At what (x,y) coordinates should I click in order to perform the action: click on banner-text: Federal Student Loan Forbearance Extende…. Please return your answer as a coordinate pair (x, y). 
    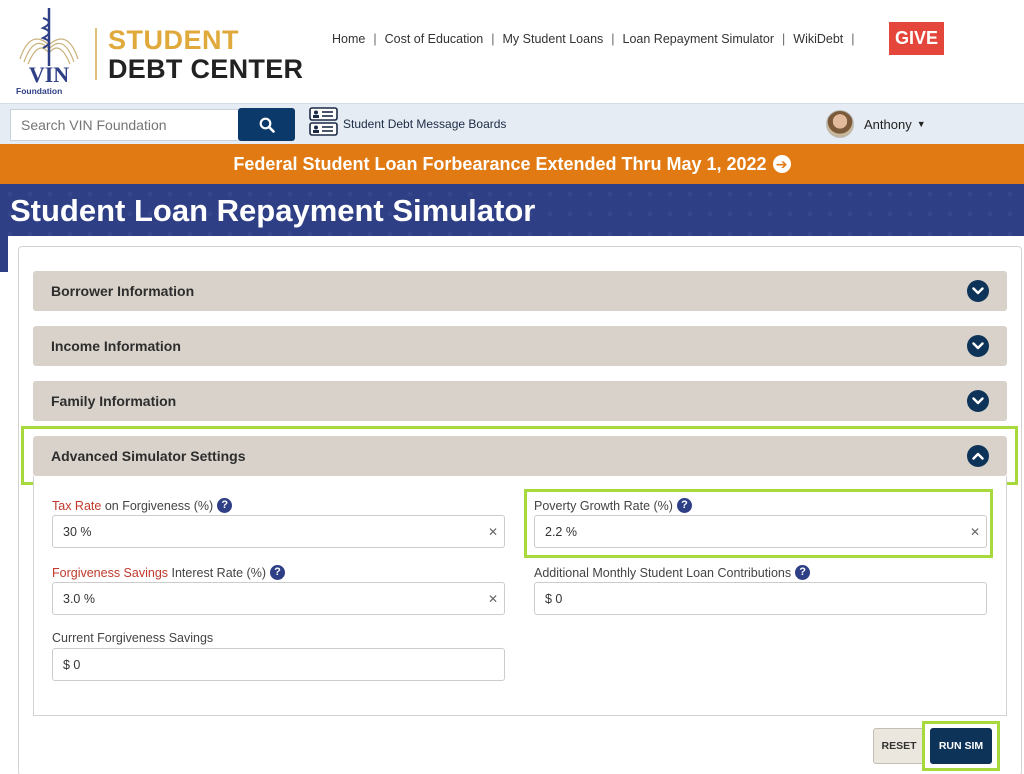
    Looking at the image, I should click on (500, 163).